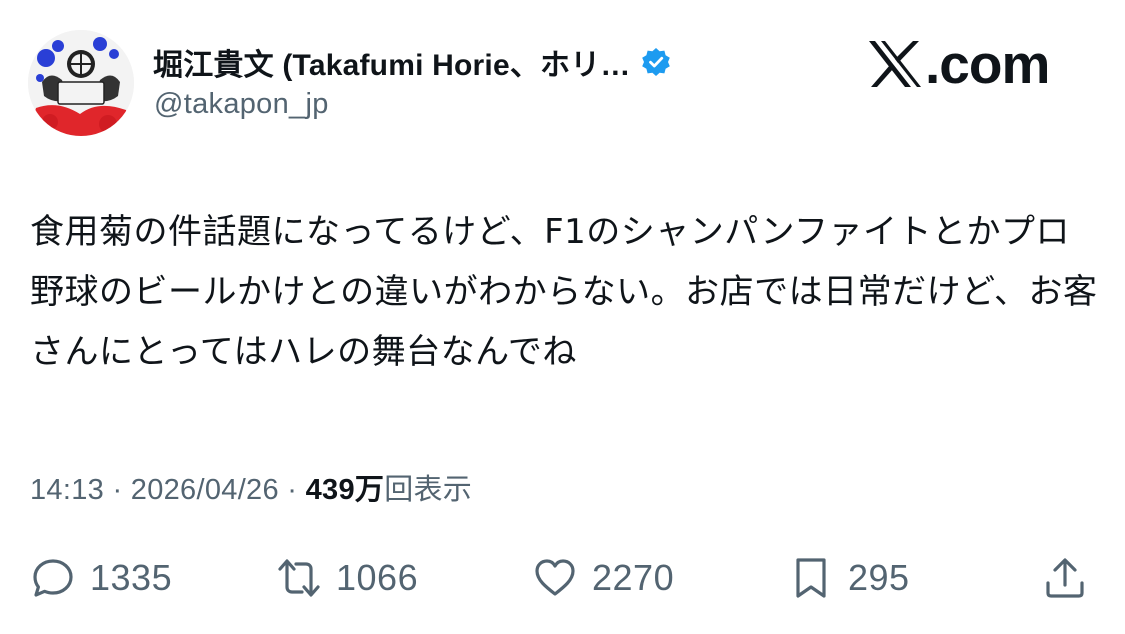 Image resolution: width=1125 pixels, height=634 pixels. I want to click on x-logo-icon, so click(895, 64).